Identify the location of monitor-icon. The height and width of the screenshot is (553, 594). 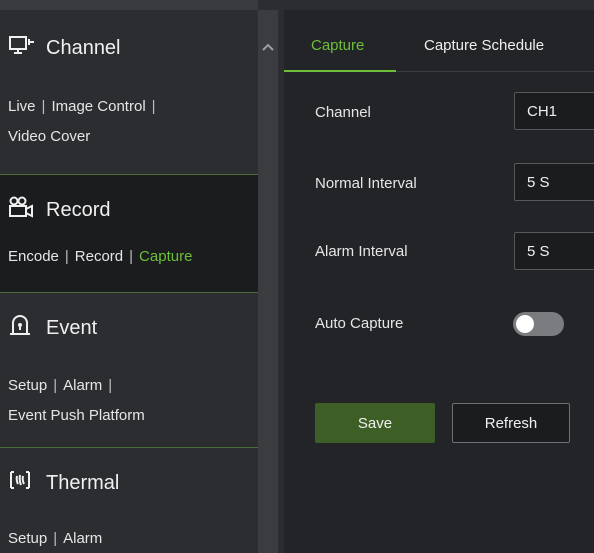
(27, 48).